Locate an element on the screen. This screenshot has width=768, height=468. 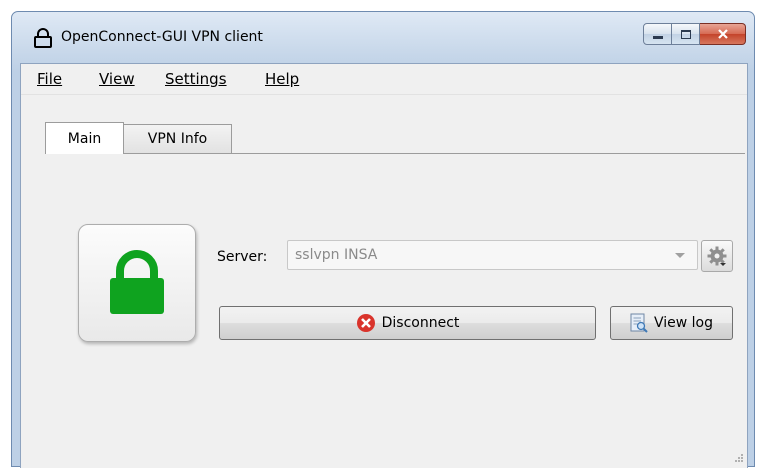
lock-icon is located at coordinates (137, 282).